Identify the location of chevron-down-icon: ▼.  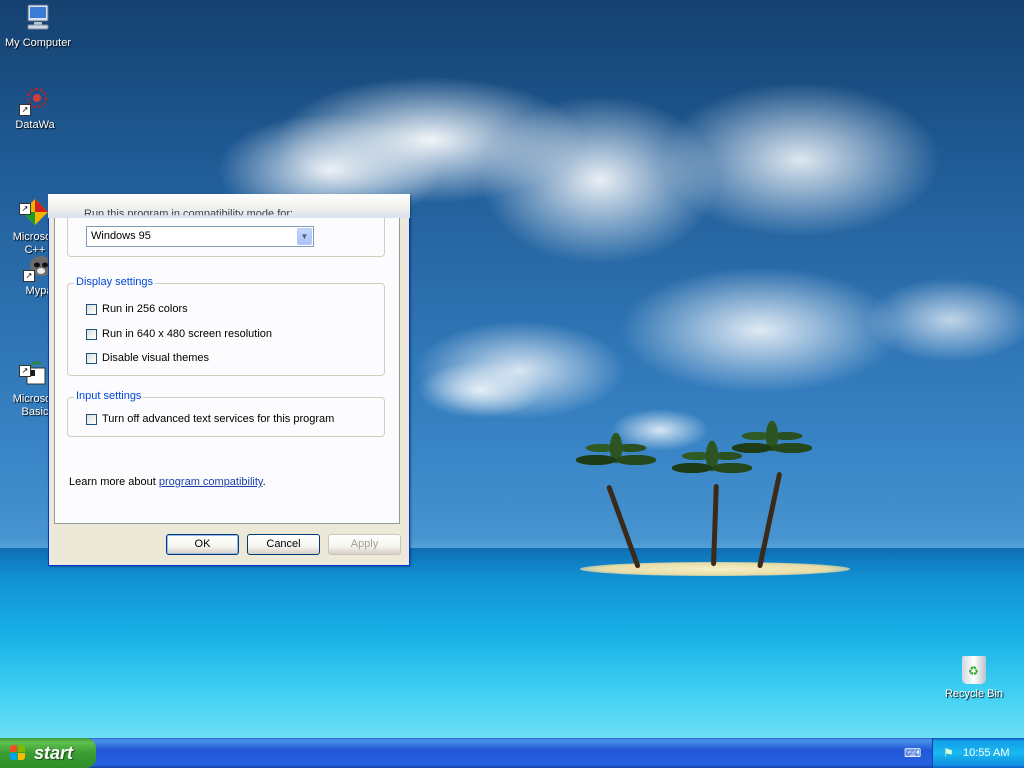
(304, 236).